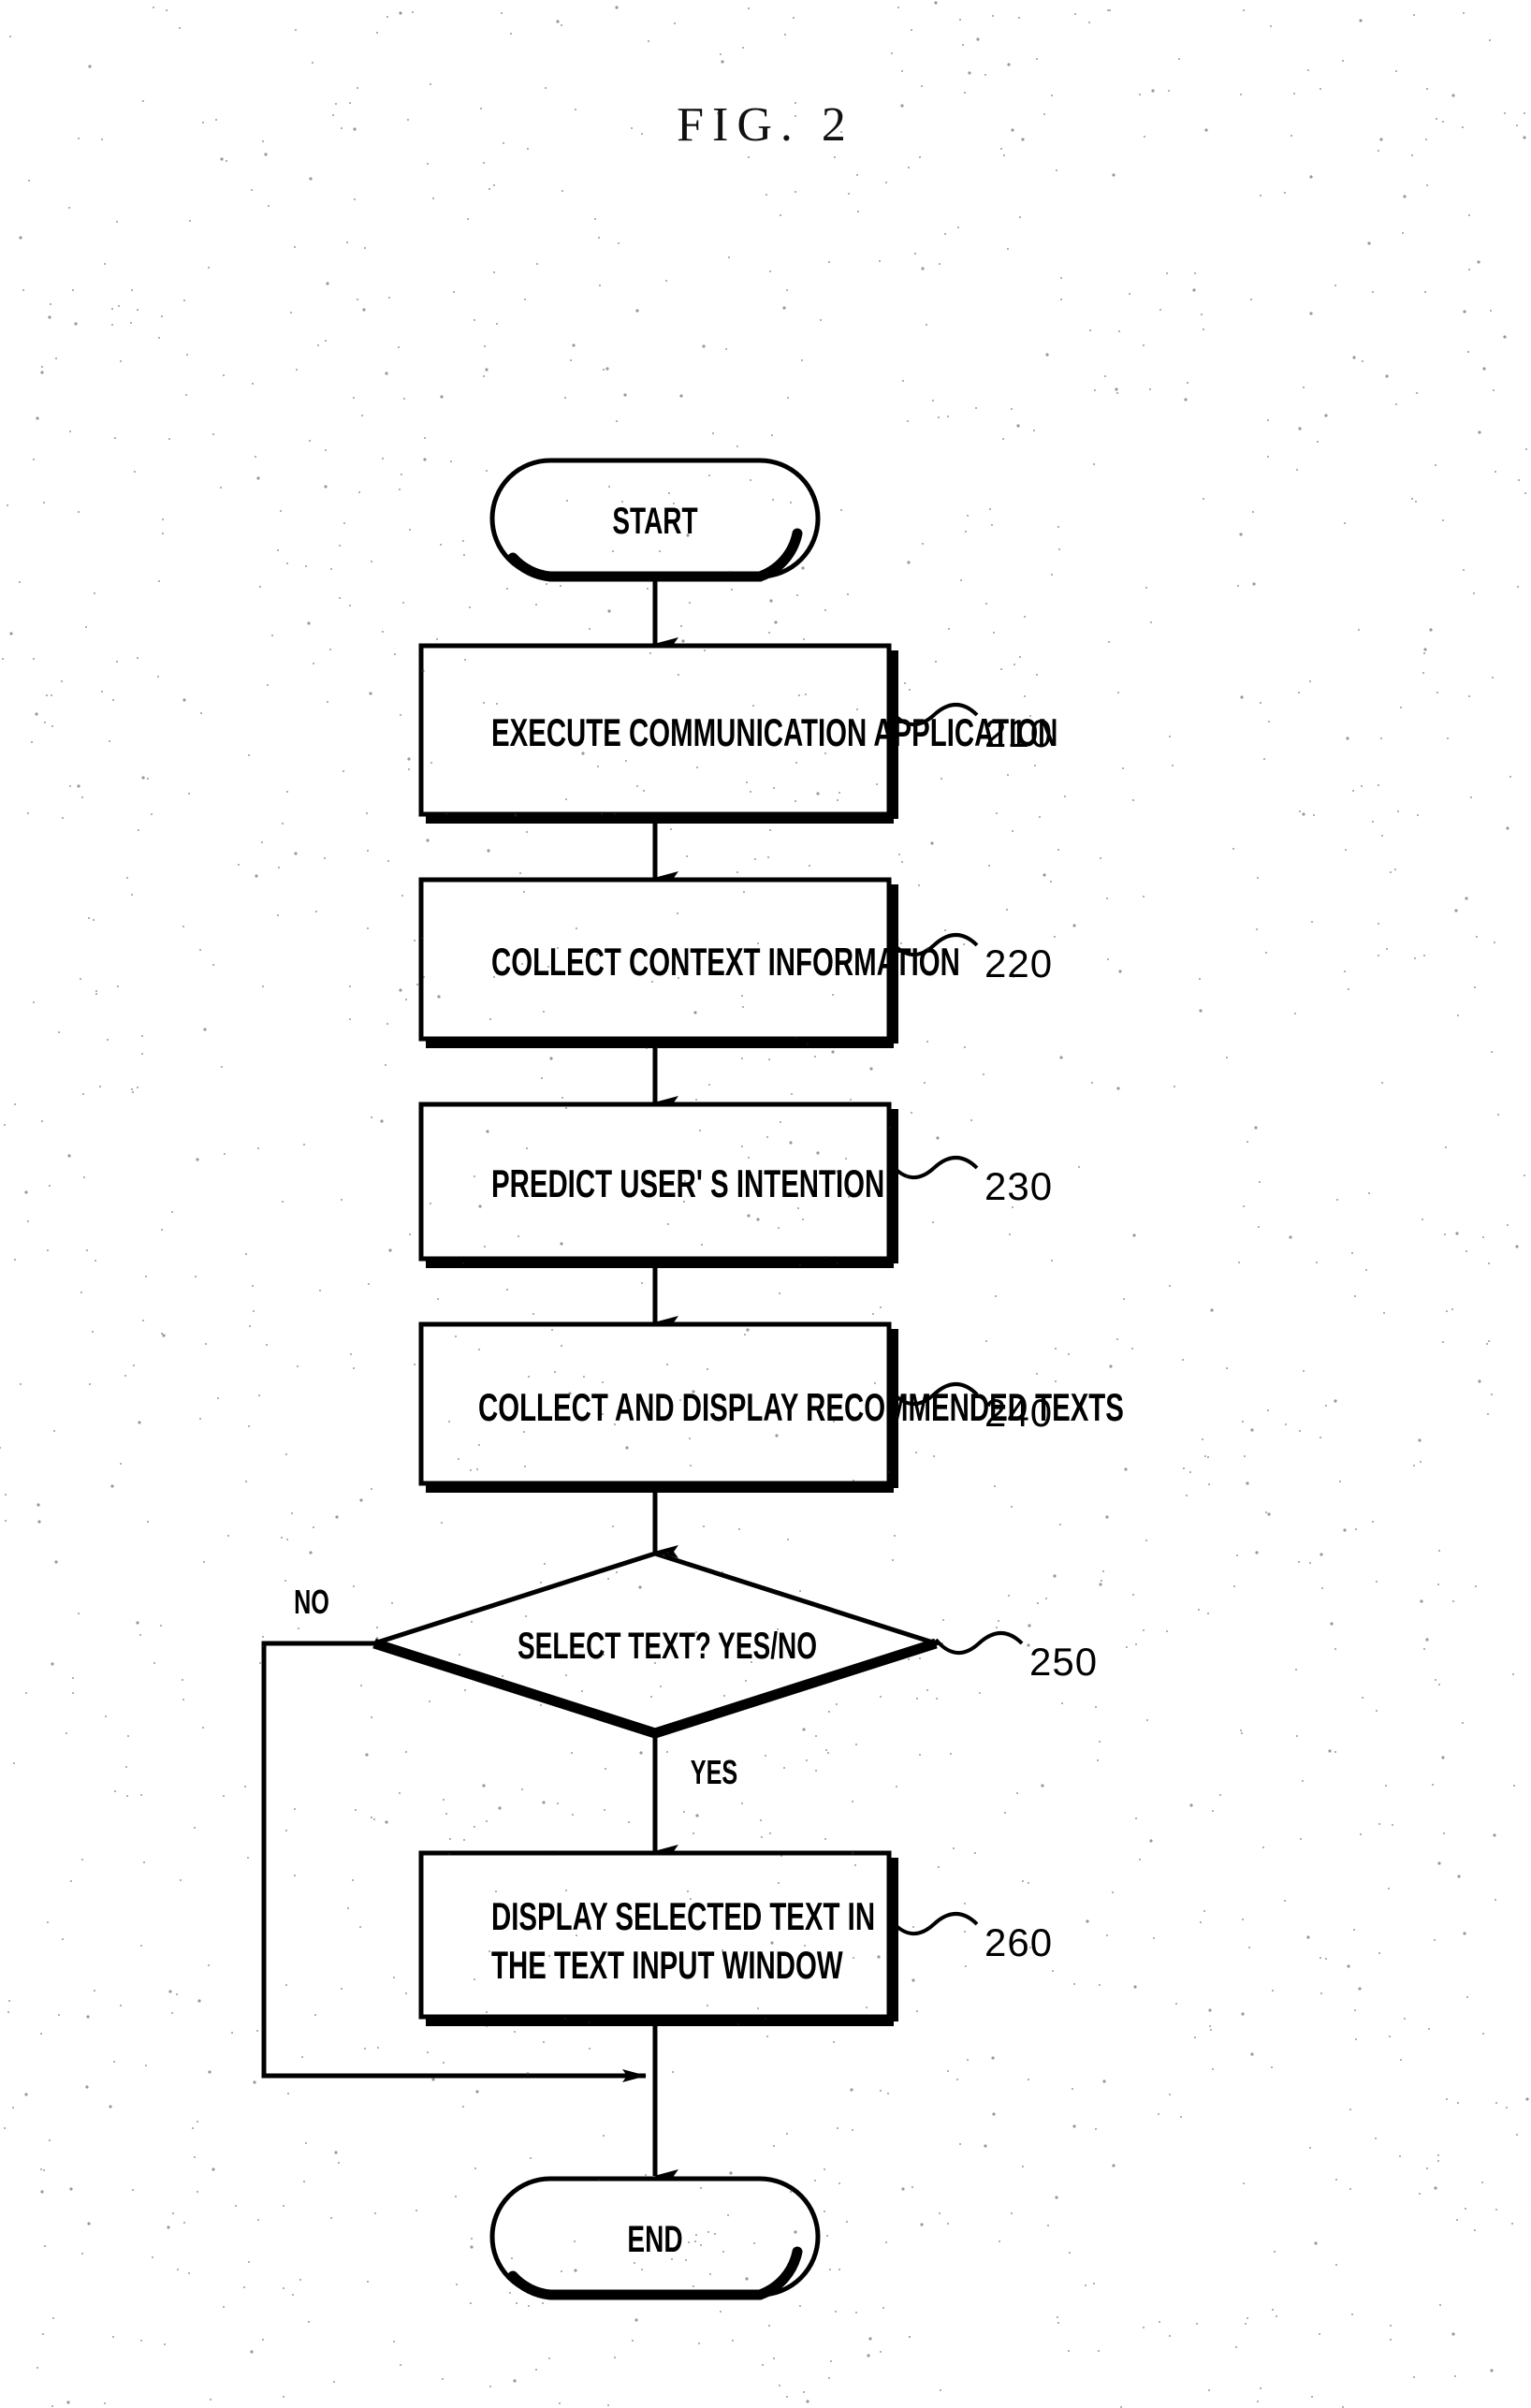  I want to click on reference-numeral-240: 240, so click(1019, 1413).